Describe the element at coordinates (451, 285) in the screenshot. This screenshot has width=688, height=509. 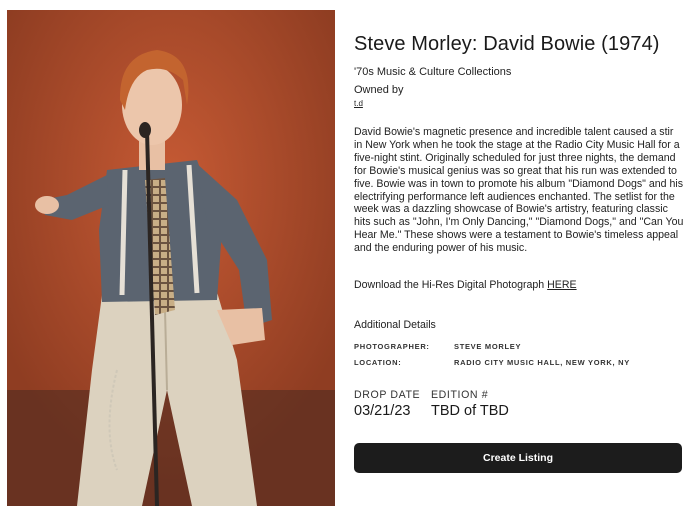
I see `download-text: Download the Hi-Res Digital Photograph` at that location.